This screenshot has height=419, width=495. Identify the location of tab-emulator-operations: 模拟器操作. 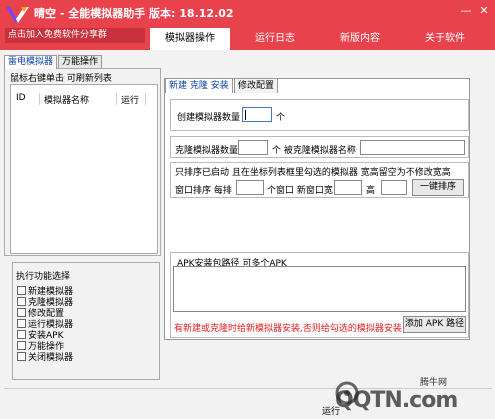
(190, 39).